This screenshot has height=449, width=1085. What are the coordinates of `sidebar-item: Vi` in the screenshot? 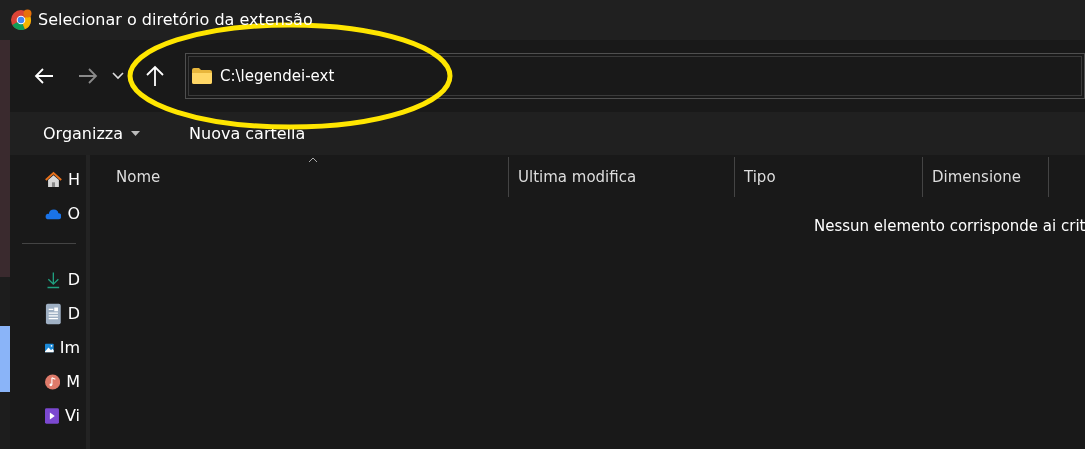 It's located at (48, 416).